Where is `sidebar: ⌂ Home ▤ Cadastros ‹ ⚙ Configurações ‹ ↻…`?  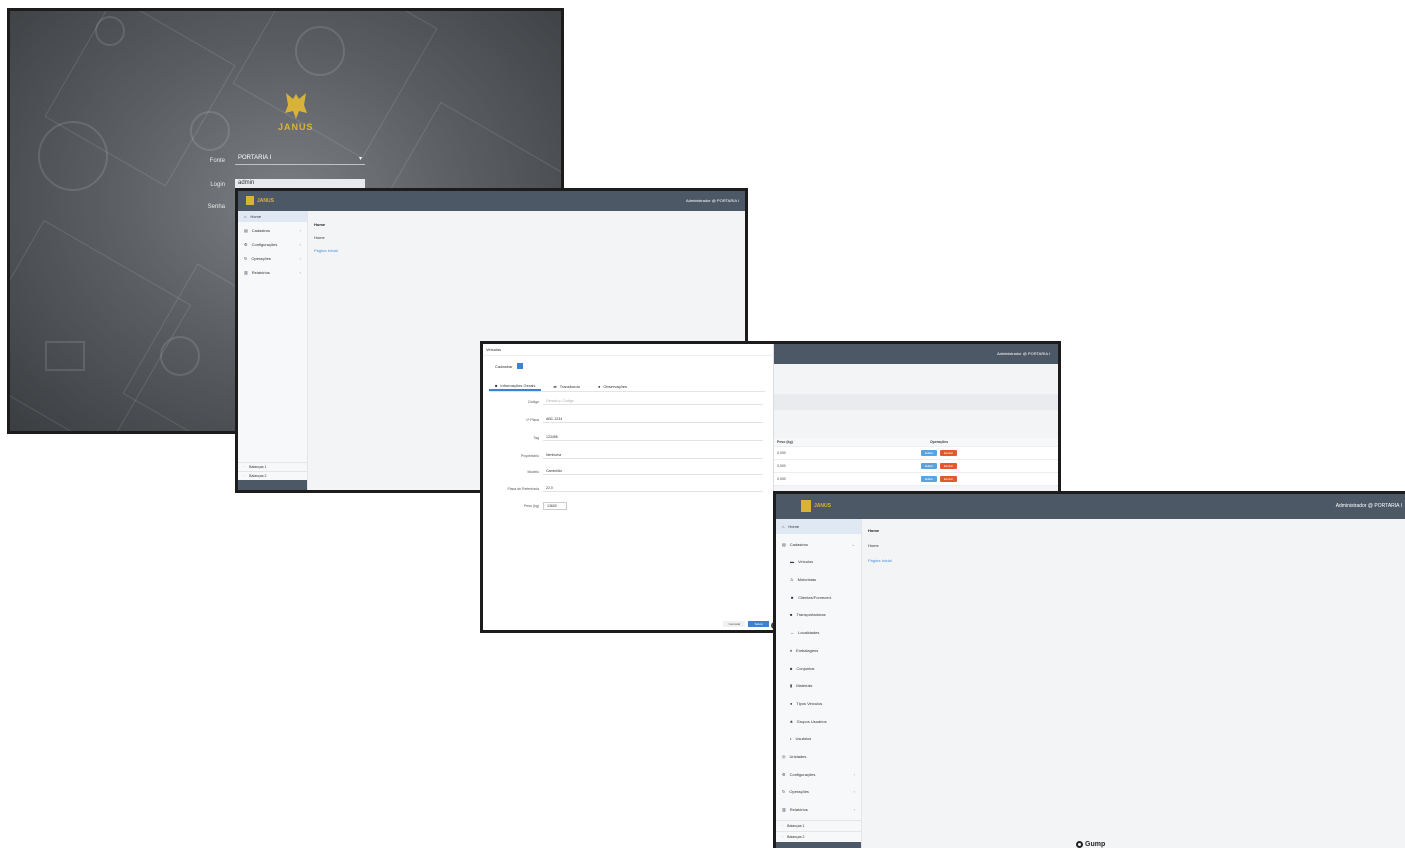
sidebar: ⌂ Home ▤ Cadastros ‹ ⚙ Configurações ‹ ↻… is located at coordinates (273, 350).